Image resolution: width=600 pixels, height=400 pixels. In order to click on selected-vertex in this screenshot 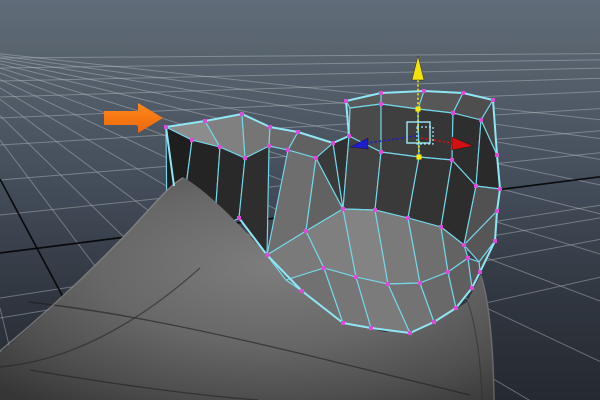, I will do `click(419, 157)`.